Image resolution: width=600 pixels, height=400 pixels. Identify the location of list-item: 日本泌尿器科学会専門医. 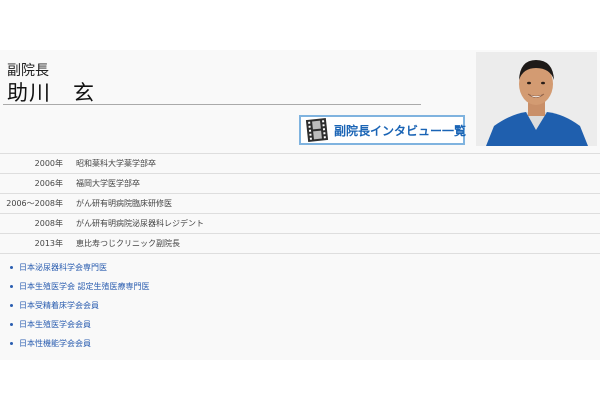
(80, 267).